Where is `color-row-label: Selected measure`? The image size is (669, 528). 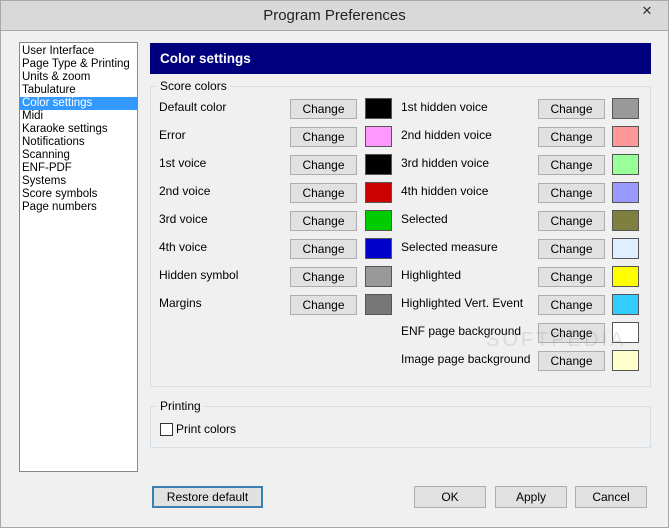
color-row-label: Selected measure is located at coordinates (449, 247).